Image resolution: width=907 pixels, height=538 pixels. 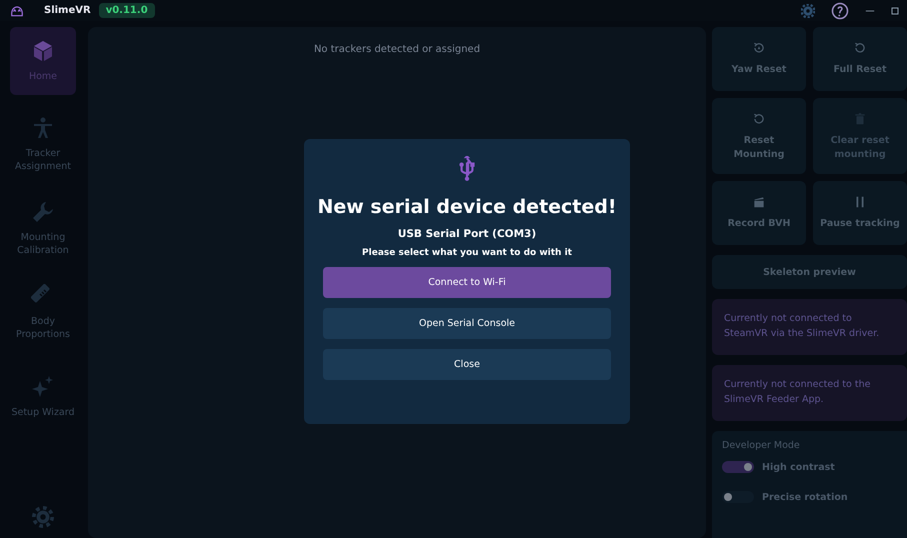 I want to click on dialog-button: Open Serial Console, so click(x=467, y=323).